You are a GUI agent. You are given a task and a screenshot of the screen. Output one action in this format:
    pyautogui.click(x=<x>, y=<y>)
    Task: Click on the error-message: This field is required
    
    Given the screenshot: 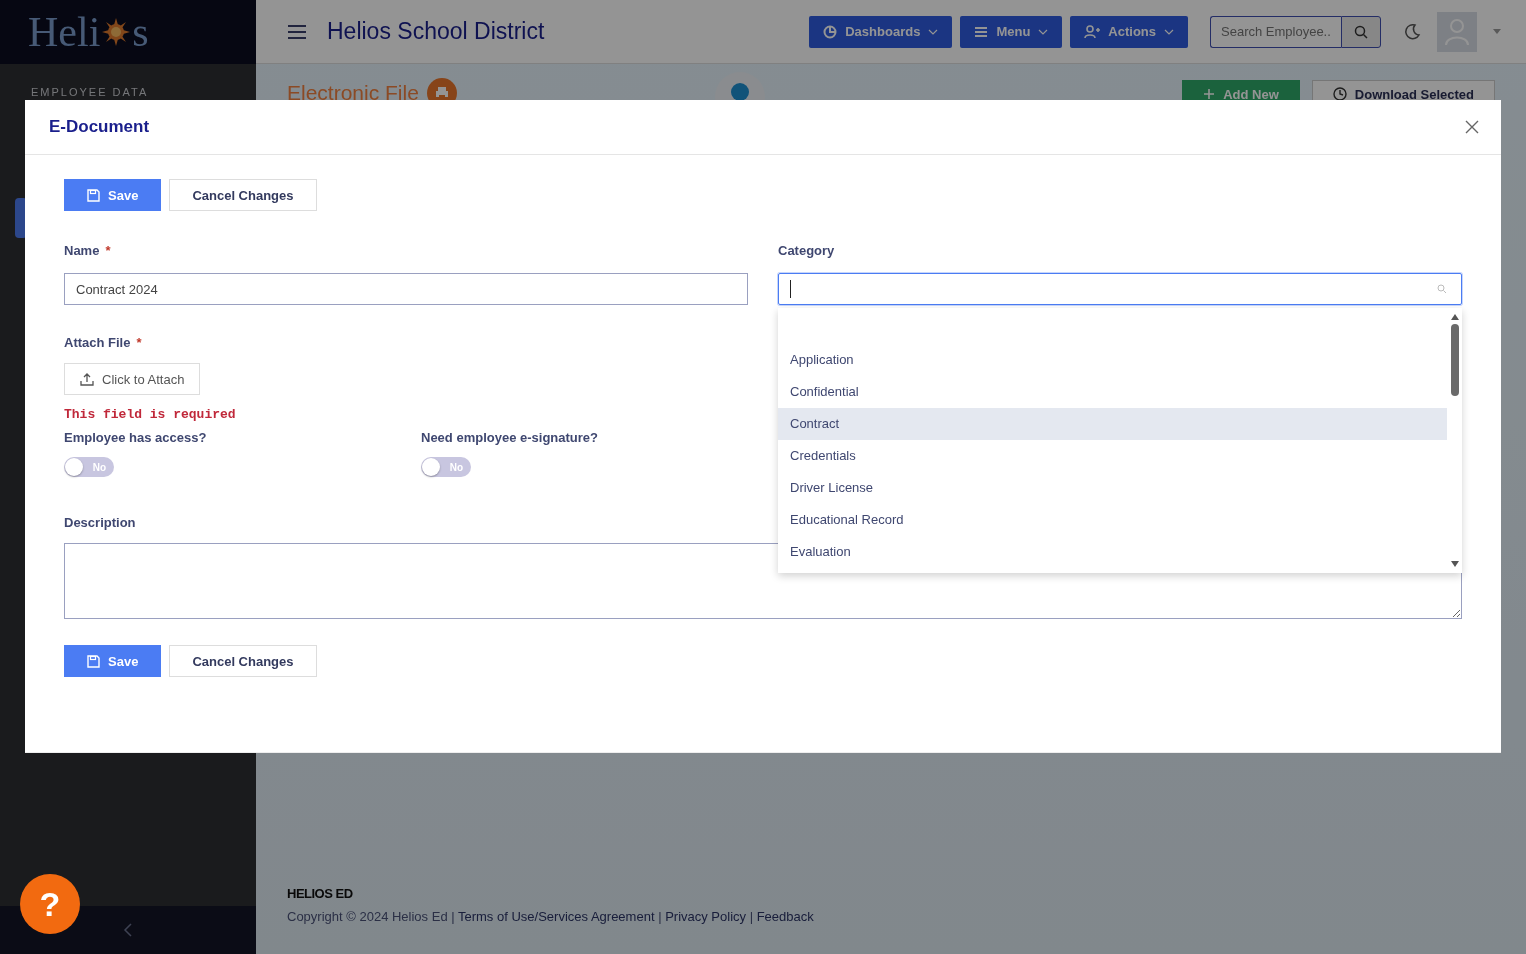 What is the action you would take?
    pyautogui.click(x=150, y=414)
    